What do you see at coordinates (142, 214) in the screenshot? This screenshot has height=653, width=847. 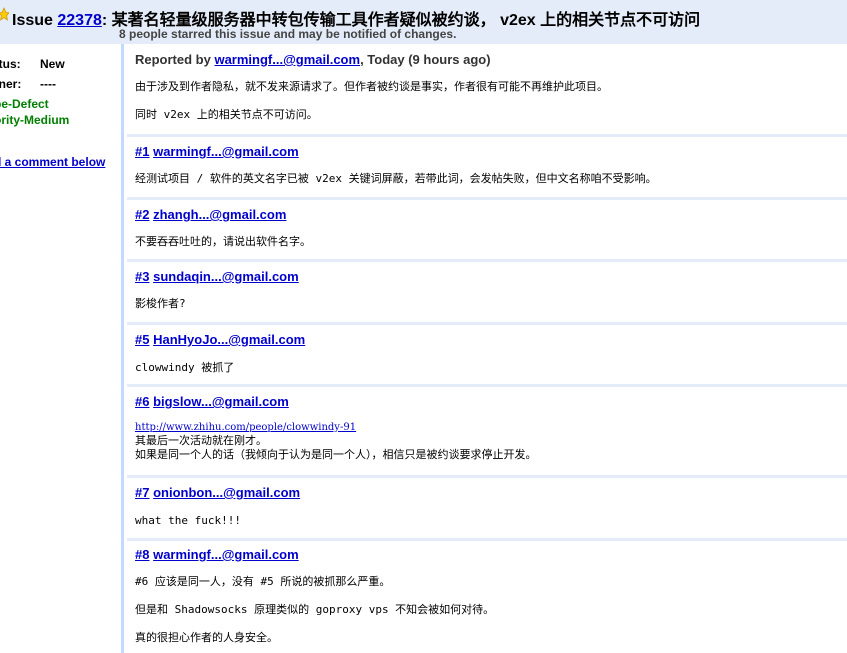 I see `comment-number-link: #2` at bounding box center [142, 214].